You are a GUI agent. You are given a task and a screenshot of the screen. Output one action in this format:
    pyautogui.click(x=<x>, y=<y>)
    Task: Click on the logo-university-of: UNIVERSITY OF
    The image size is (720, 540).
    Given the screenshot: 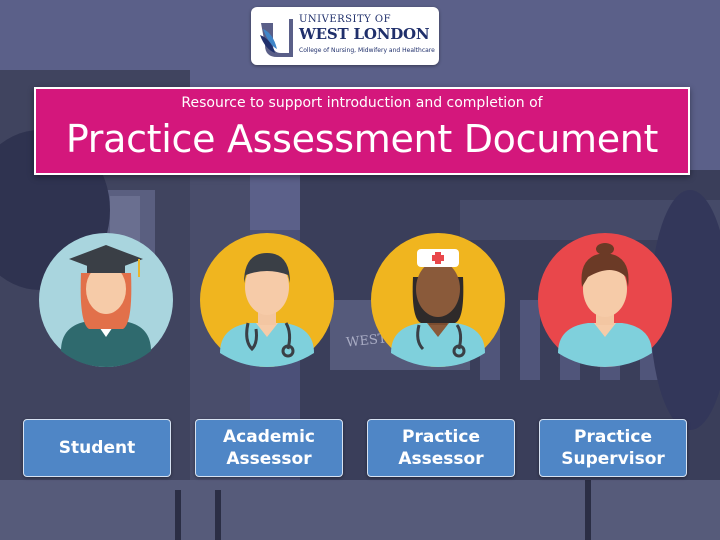 What is the action you would take?
    pyautogui.click(x=345, y=19)
    